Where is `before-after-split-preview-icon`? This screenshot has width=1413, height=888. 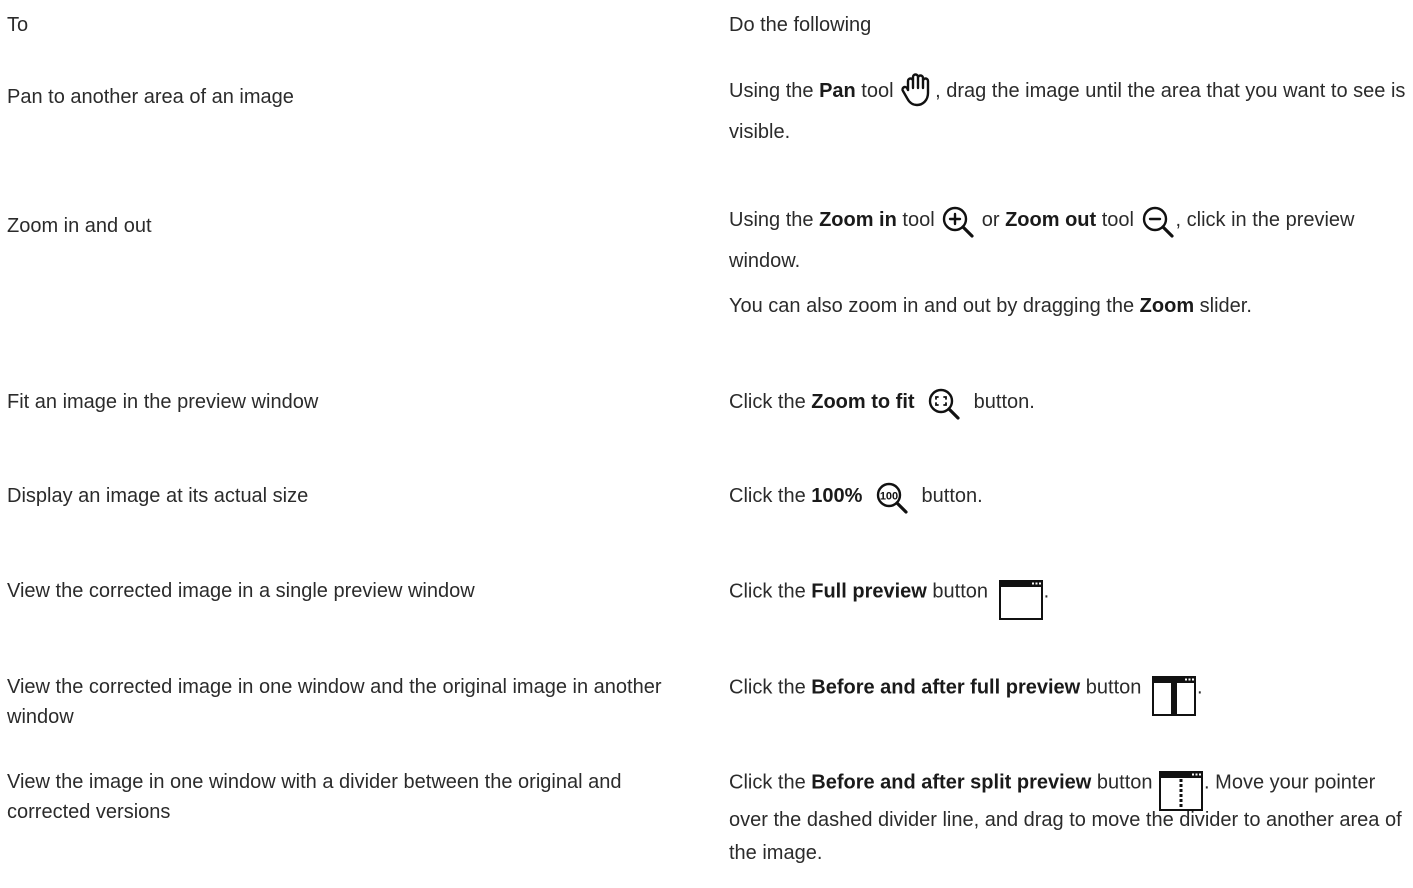
before-after-split-preview-icon is located at coordinates (1181, 791).